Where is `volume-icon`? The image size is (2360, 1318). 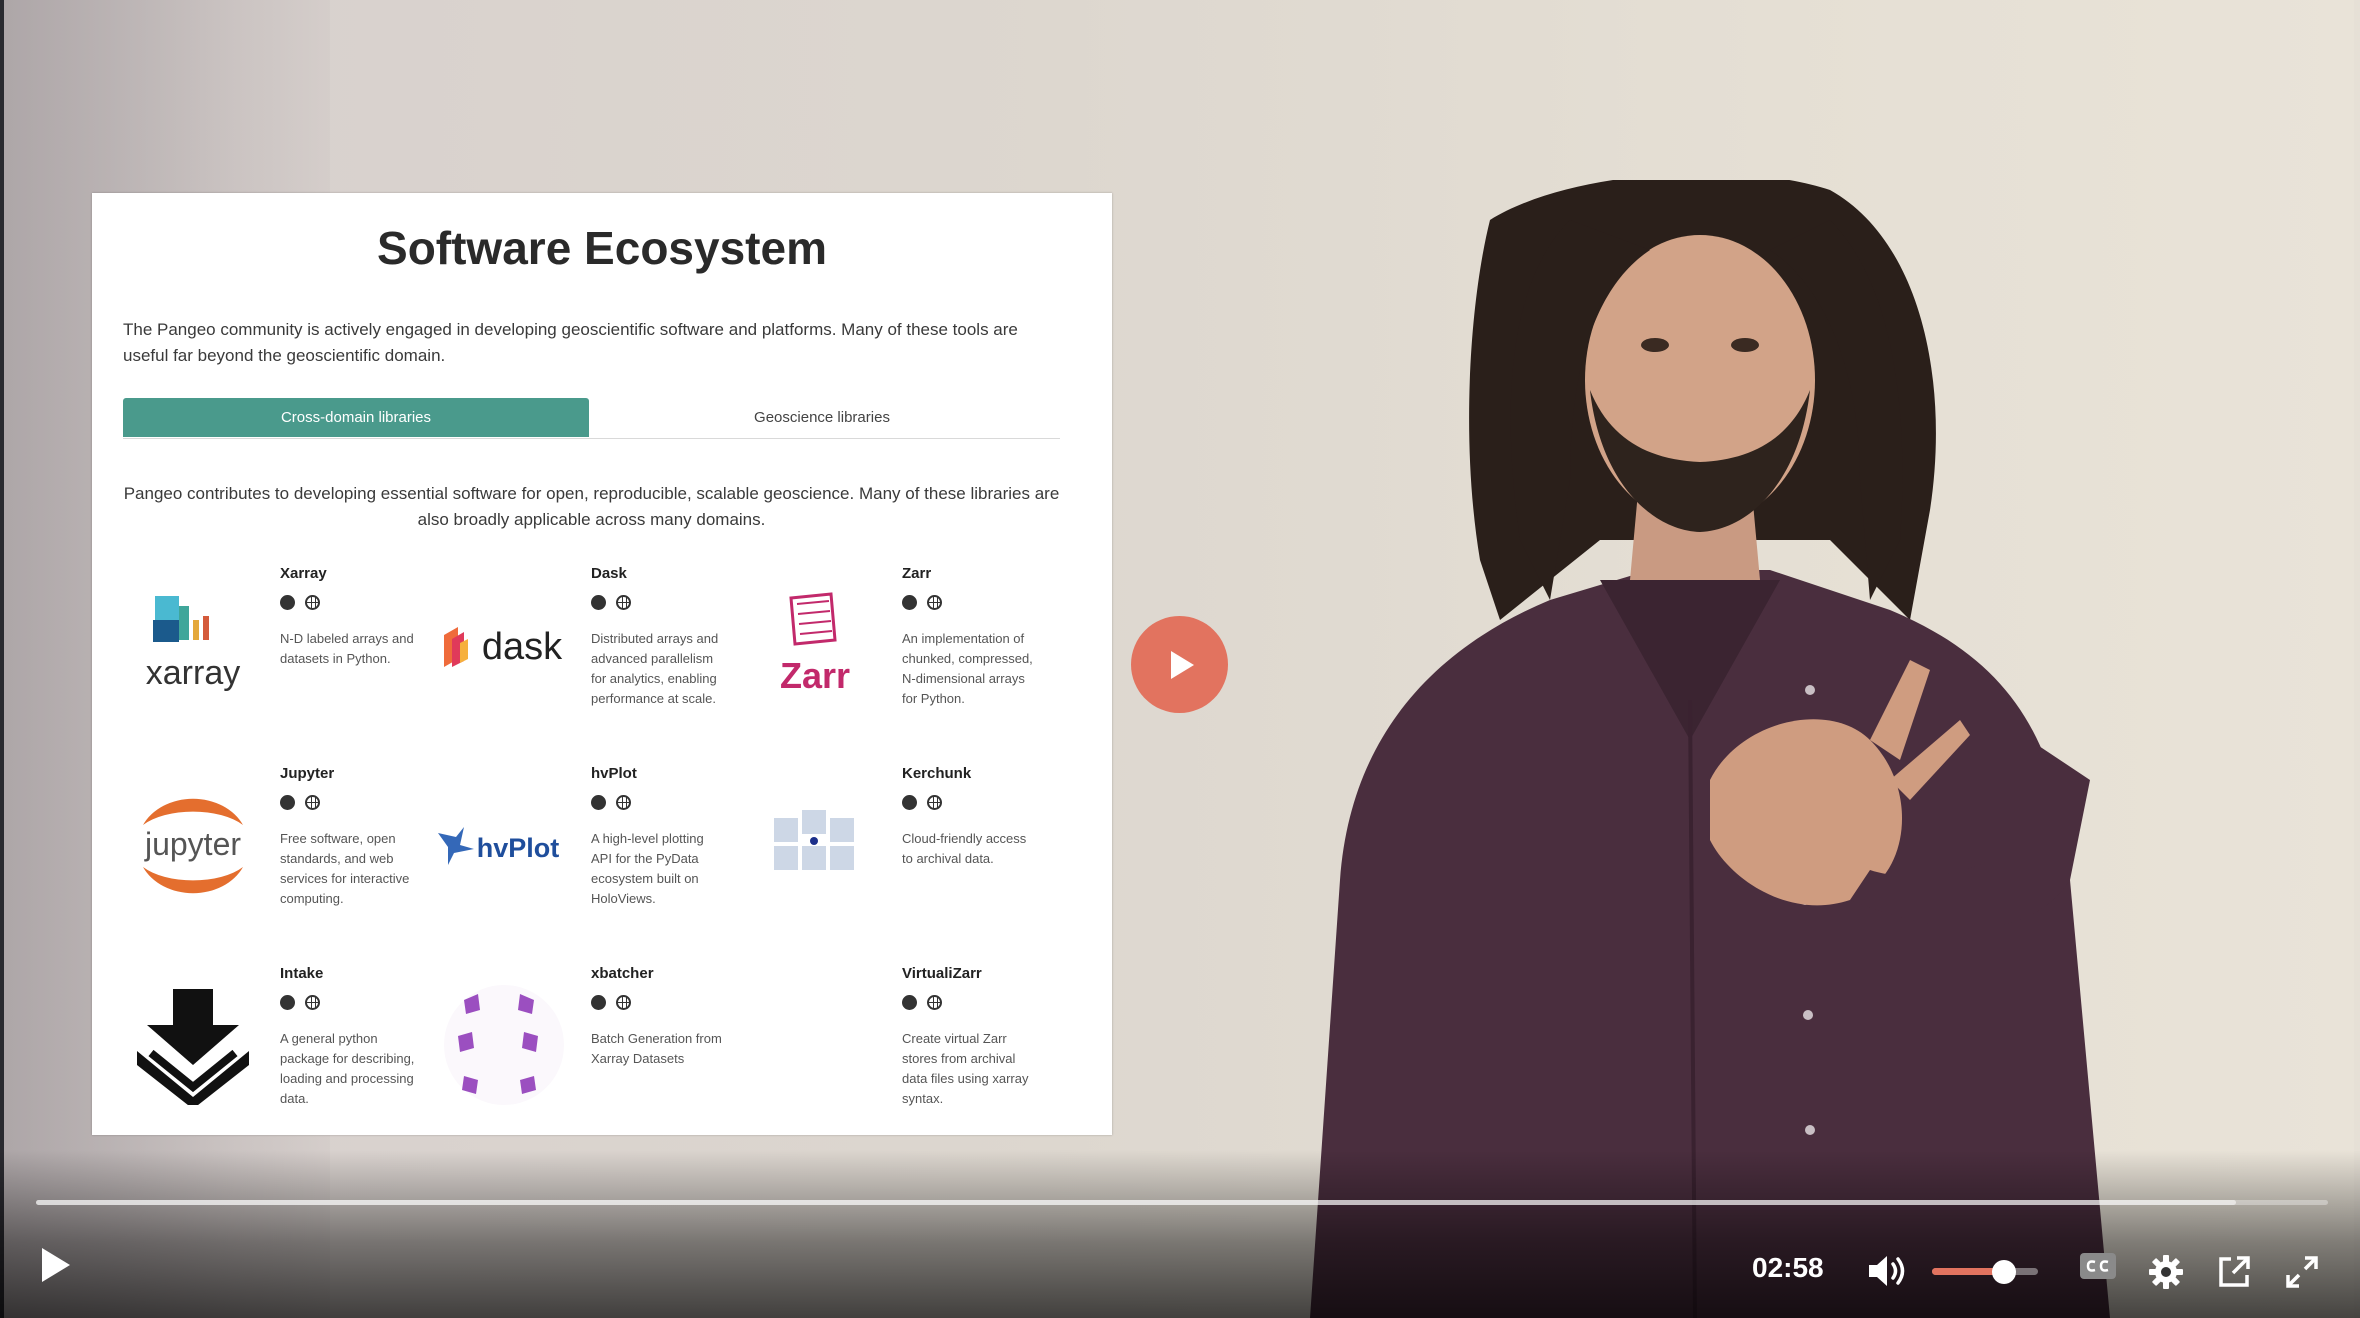
volume-icon is located at coordinates (1887, 1271).